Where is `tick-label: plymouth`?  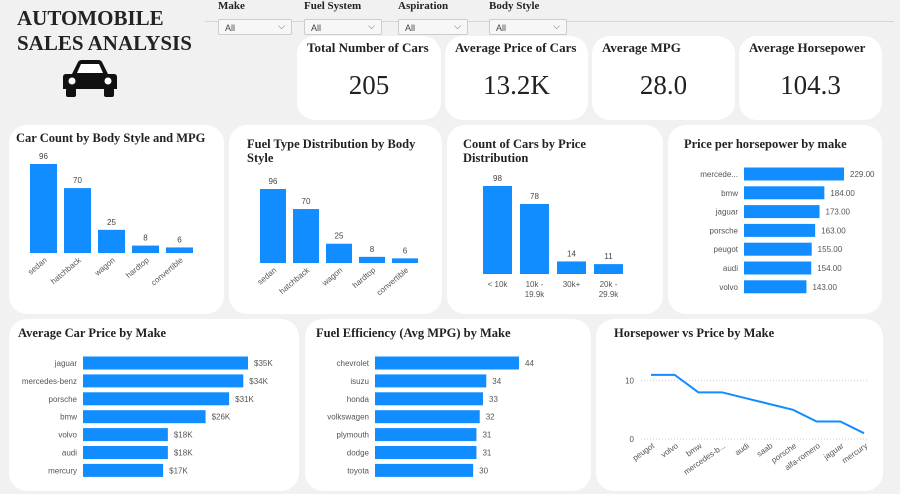
tick-label: plymouth is located at coordinates (353, 435).